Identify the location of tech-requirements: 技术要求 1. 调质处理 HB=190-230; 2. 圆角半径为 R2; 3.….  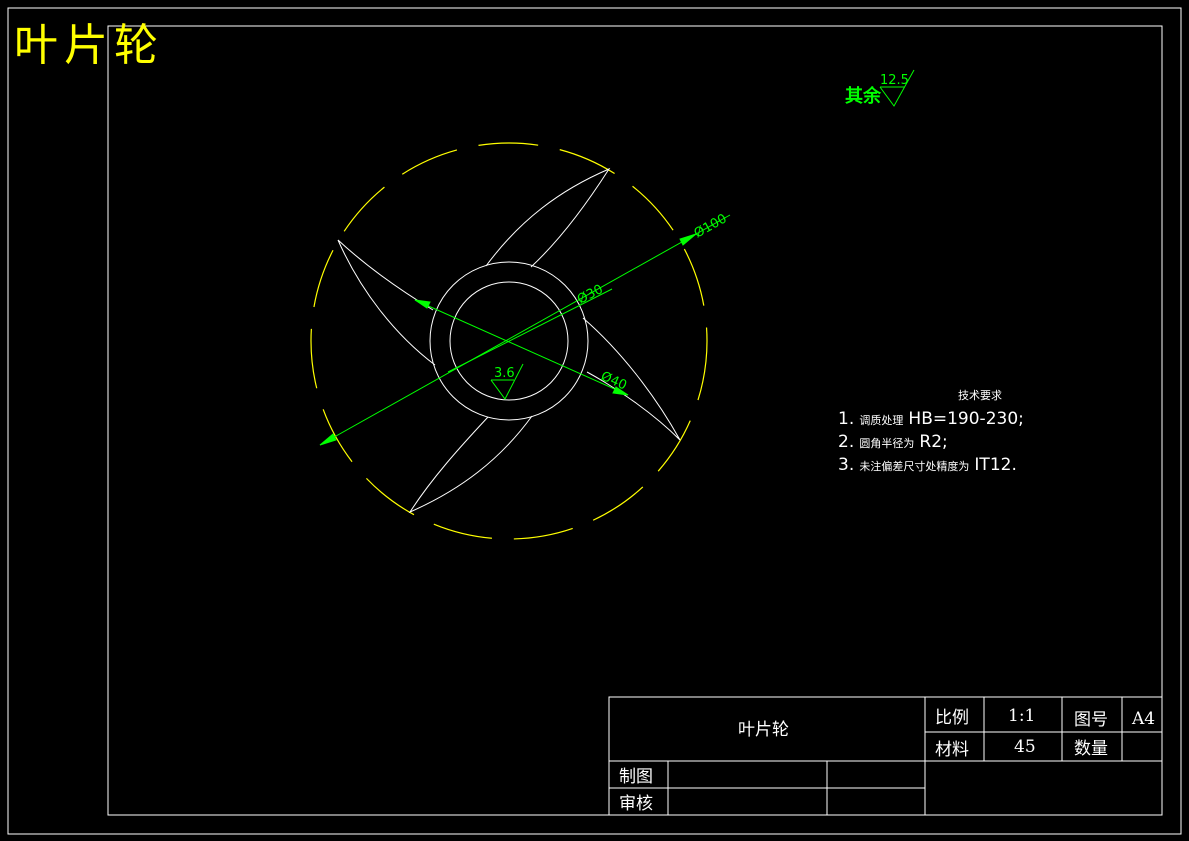
(931, 432).